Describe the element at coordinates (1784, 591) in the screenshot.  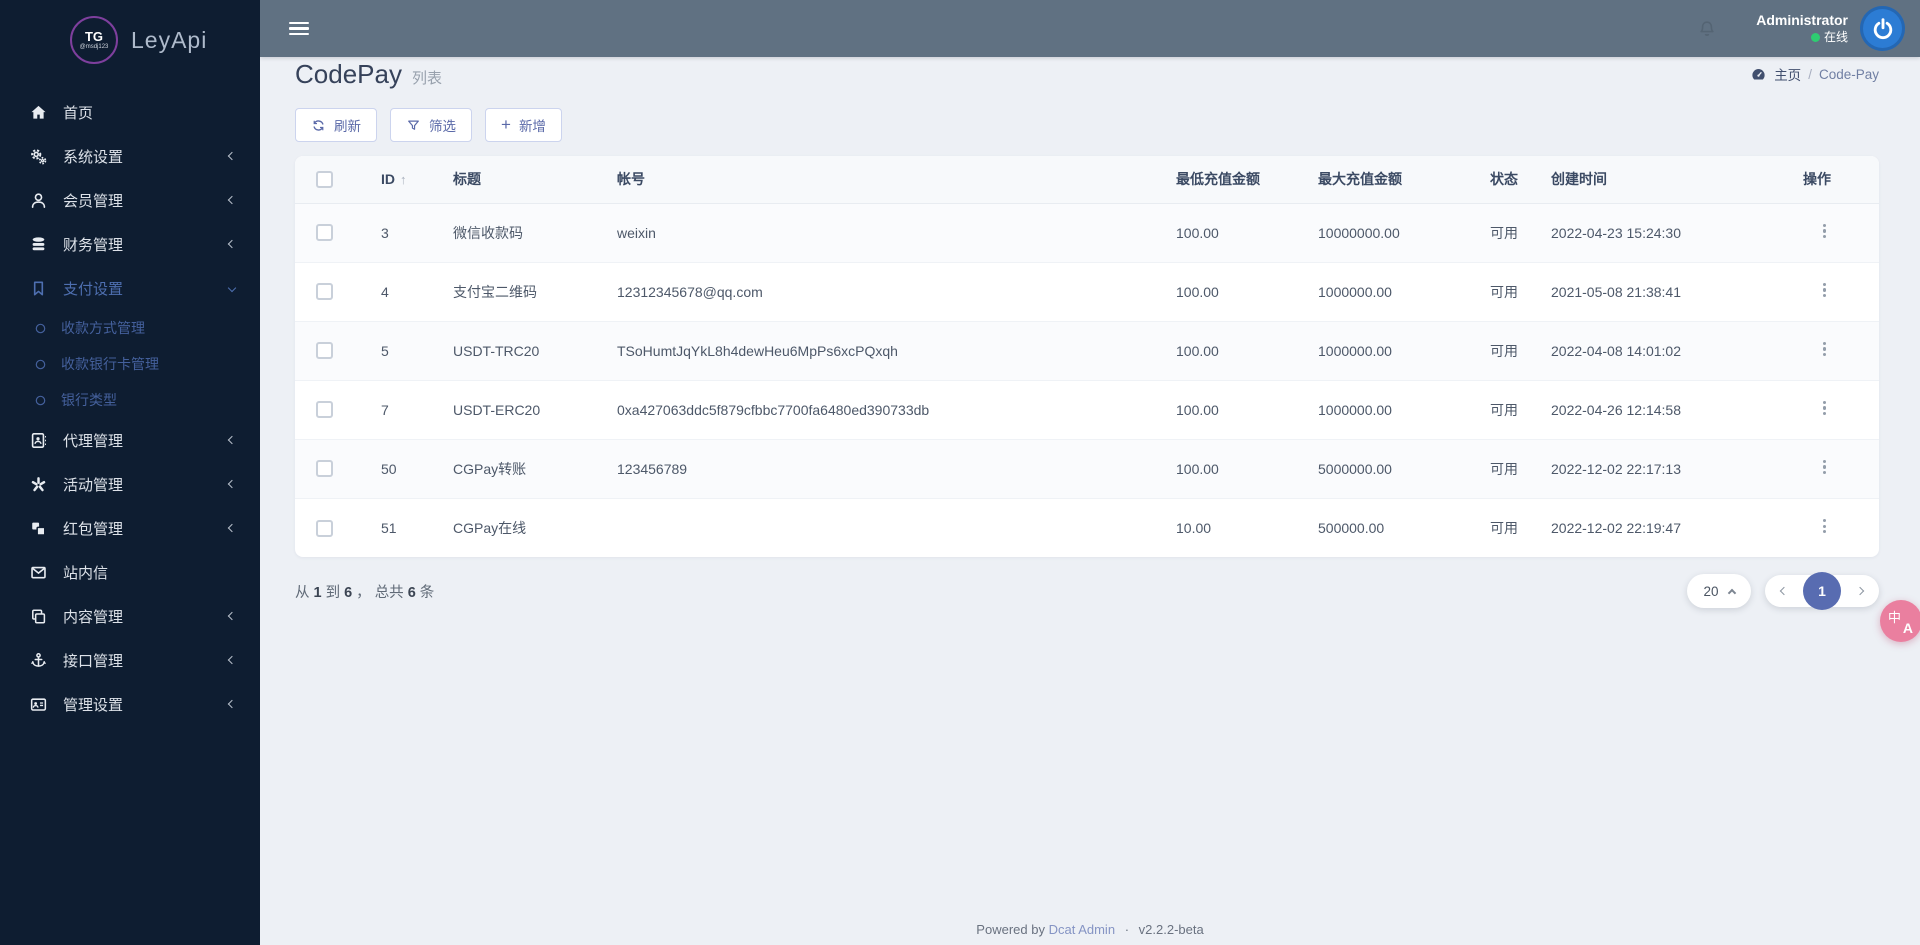
I see `prev-page-button` at that location.